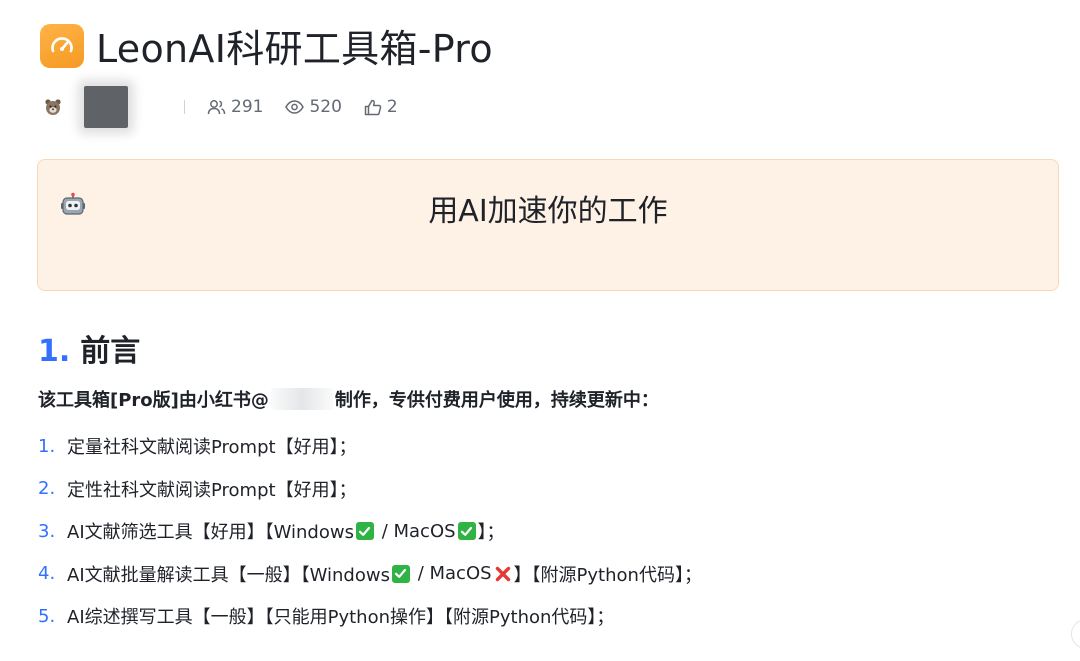 The height and width of the screenshot is (661, 1080). Describe the element at coordinates (53, 107) in the screenshot. I see `bear-avatar-icon` at that location.